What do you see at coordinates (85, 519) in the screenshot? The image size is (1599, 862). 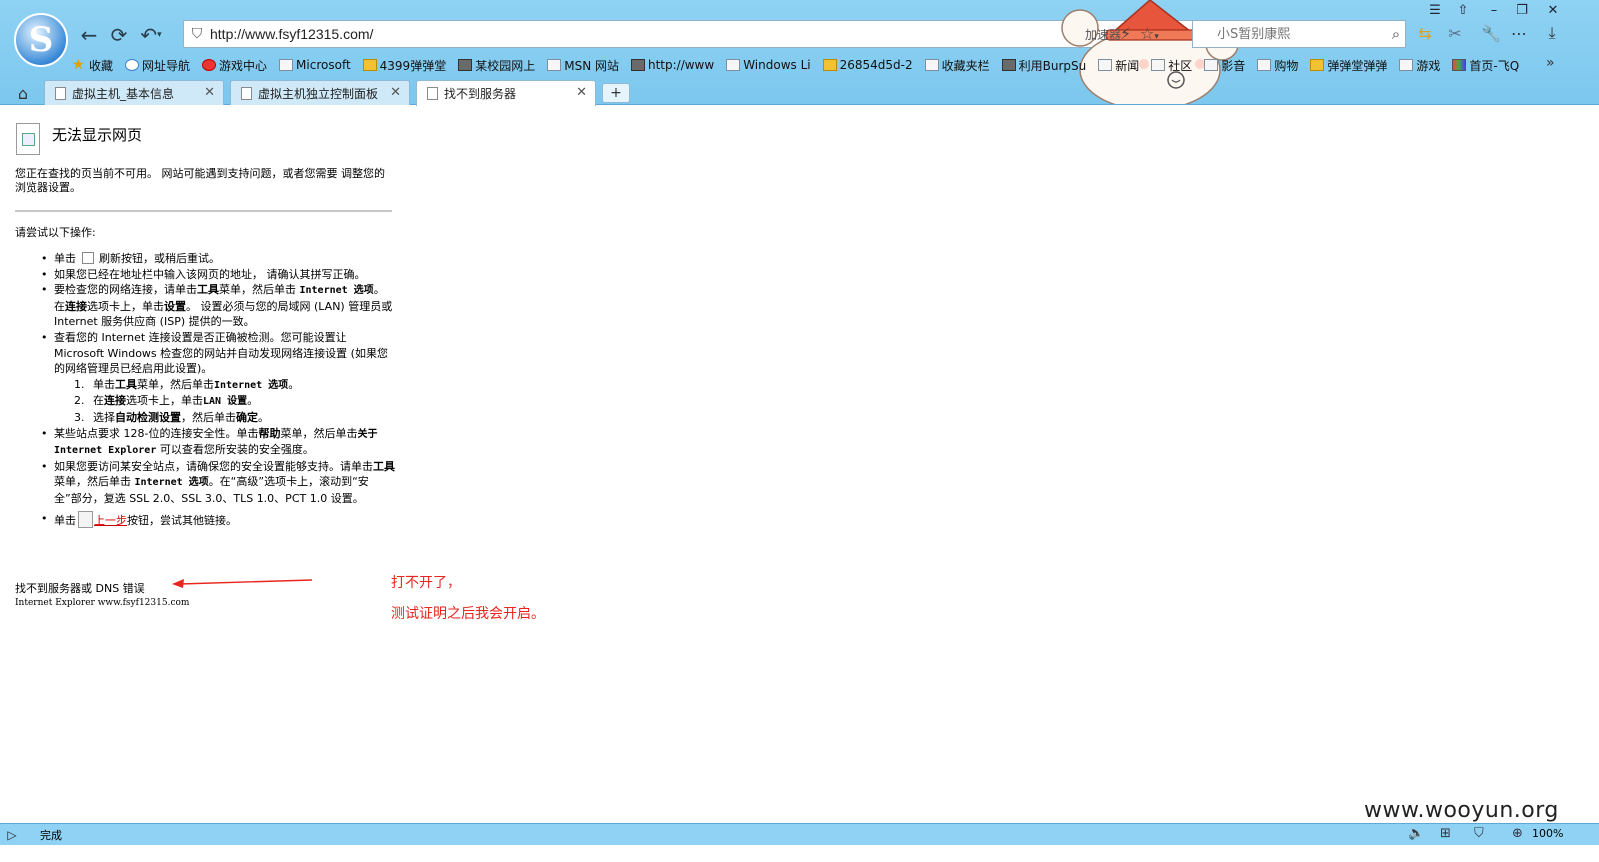 I see `back-button-image-icon` at bounding box center [85, 519].